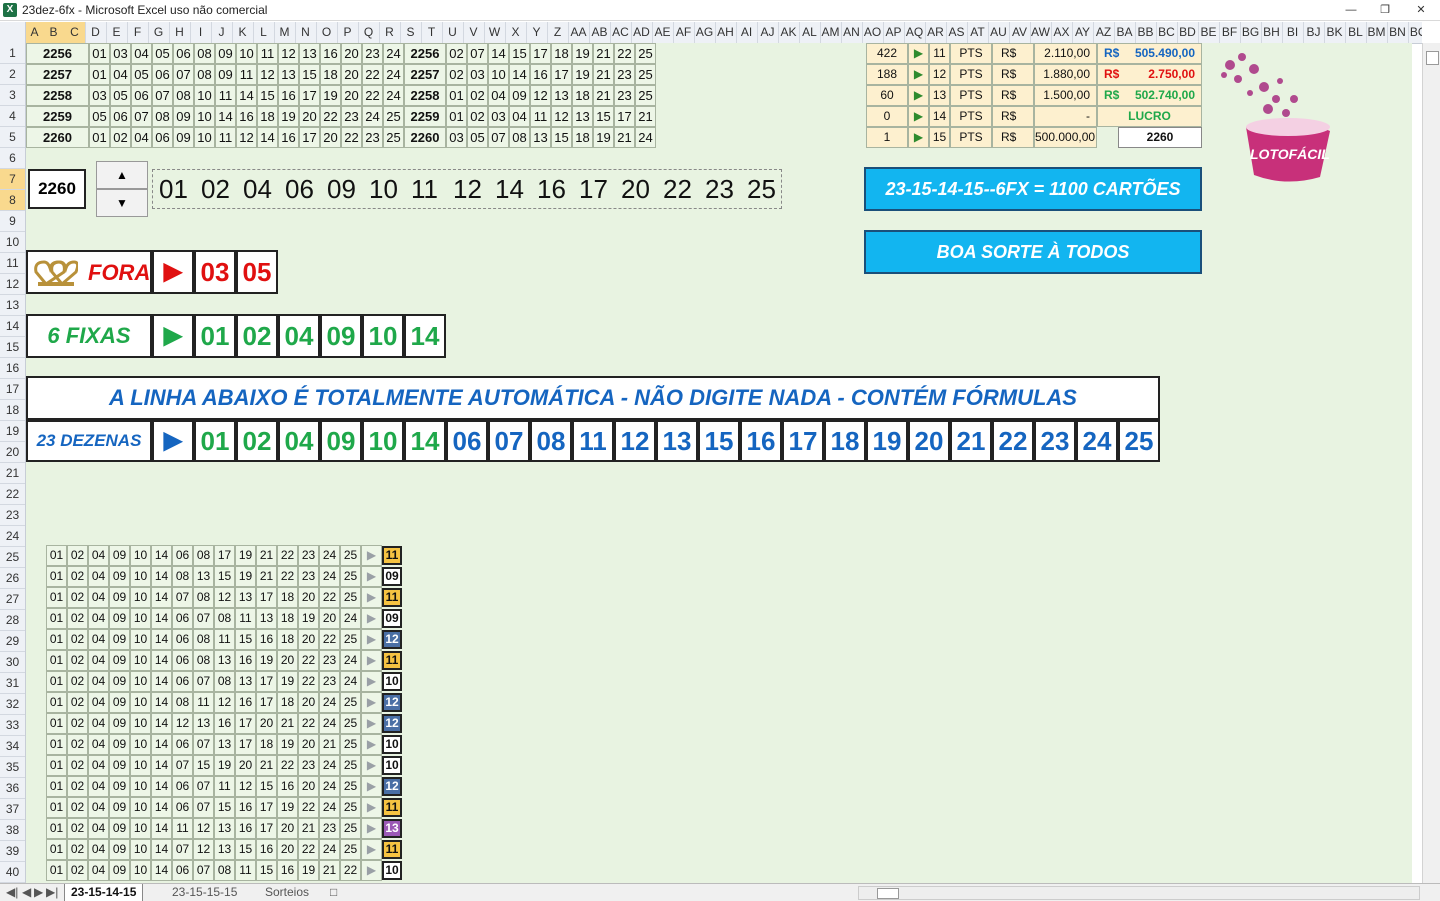  Describe the element at coordinates (348, 32) in the screenshot. I see `column-header-p: P` at that location.